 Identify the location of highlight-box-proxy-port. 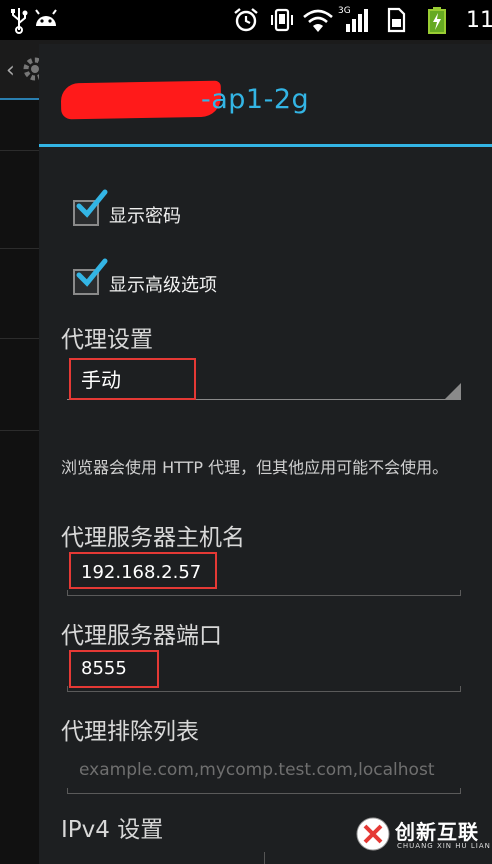
(114, 669).